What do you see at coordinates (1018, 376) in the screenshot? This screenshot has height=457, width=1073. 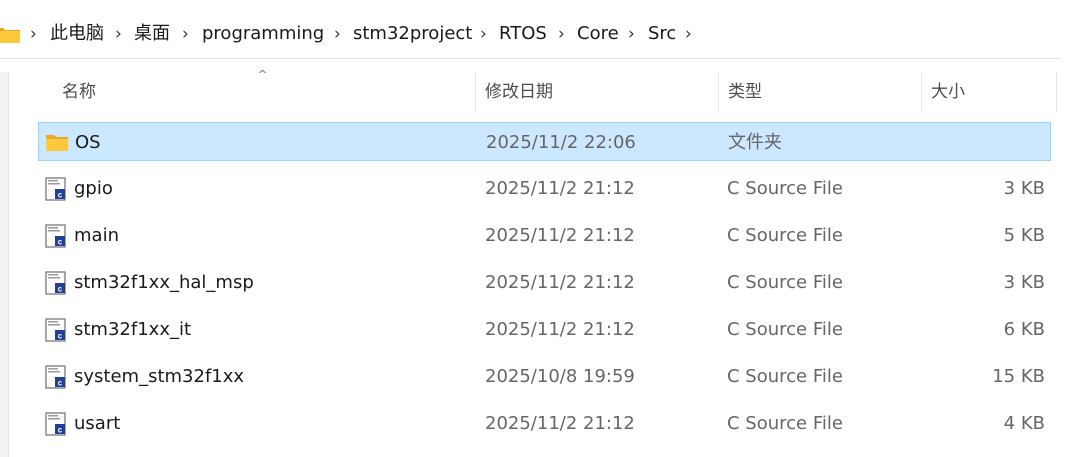 I see `file-size: 15 KB` at bounding box center [1018, 376].